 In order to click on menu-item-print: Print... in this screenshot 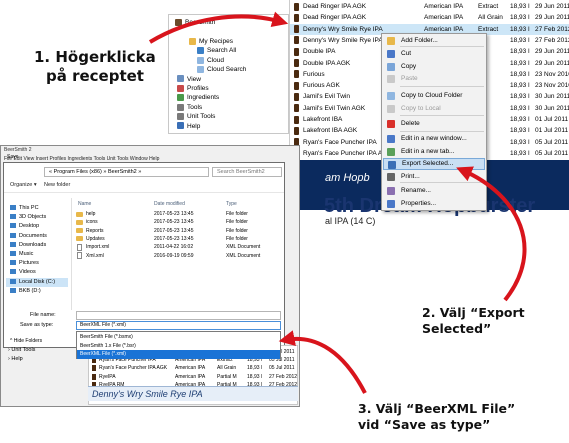, I will do `click(434, 177)`.